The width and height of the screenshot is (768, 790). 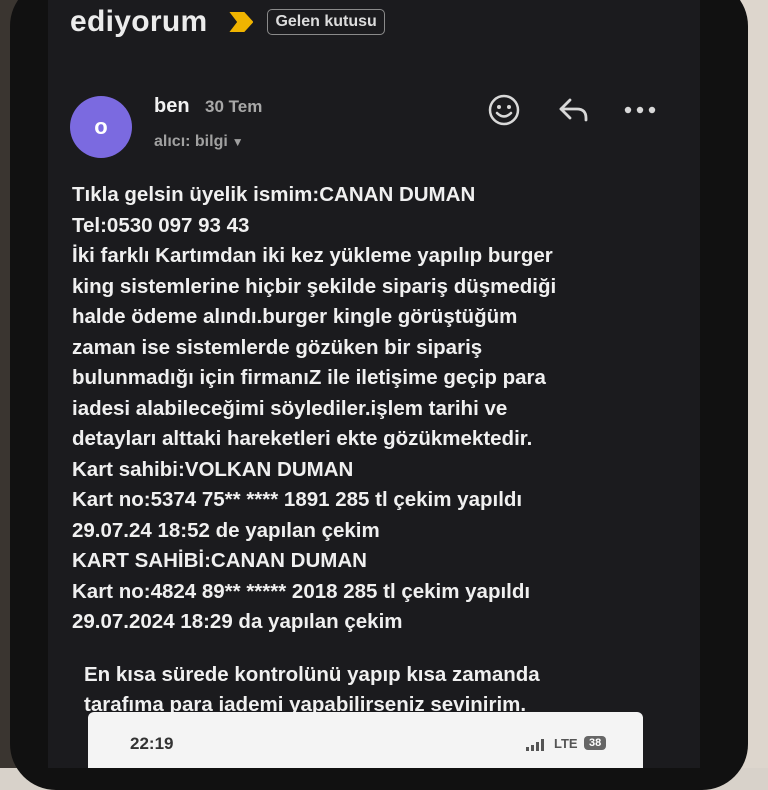 What do you see at coordinates (237, 142) in the screenshot?
I see `chevron-down-icon: ▼` at bounding box center [237, 142].